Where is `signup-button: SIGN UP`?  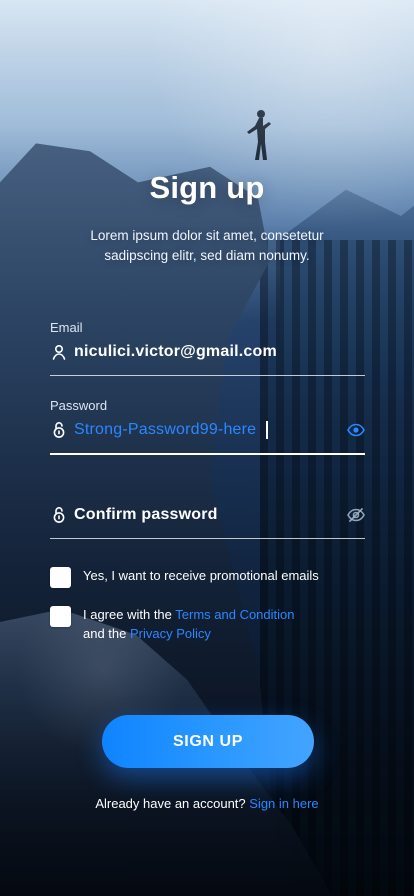
signup-button: SIGN UP is located at coordinates (208, 741).